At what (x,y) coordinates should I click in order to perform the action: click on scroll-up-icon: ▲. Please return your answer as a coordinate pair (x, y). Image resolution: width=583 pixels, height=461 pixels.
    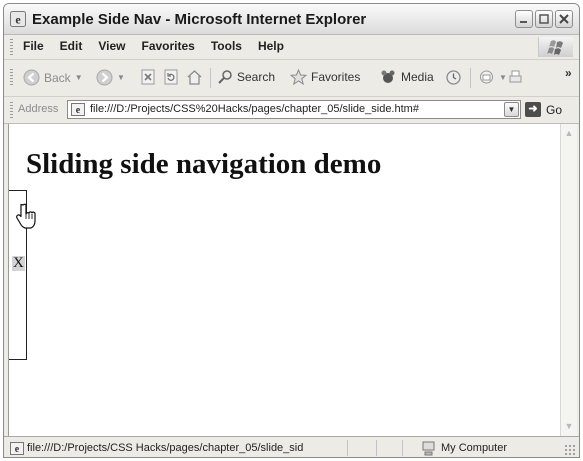
    Looking at the image, I should click on (569, 133).